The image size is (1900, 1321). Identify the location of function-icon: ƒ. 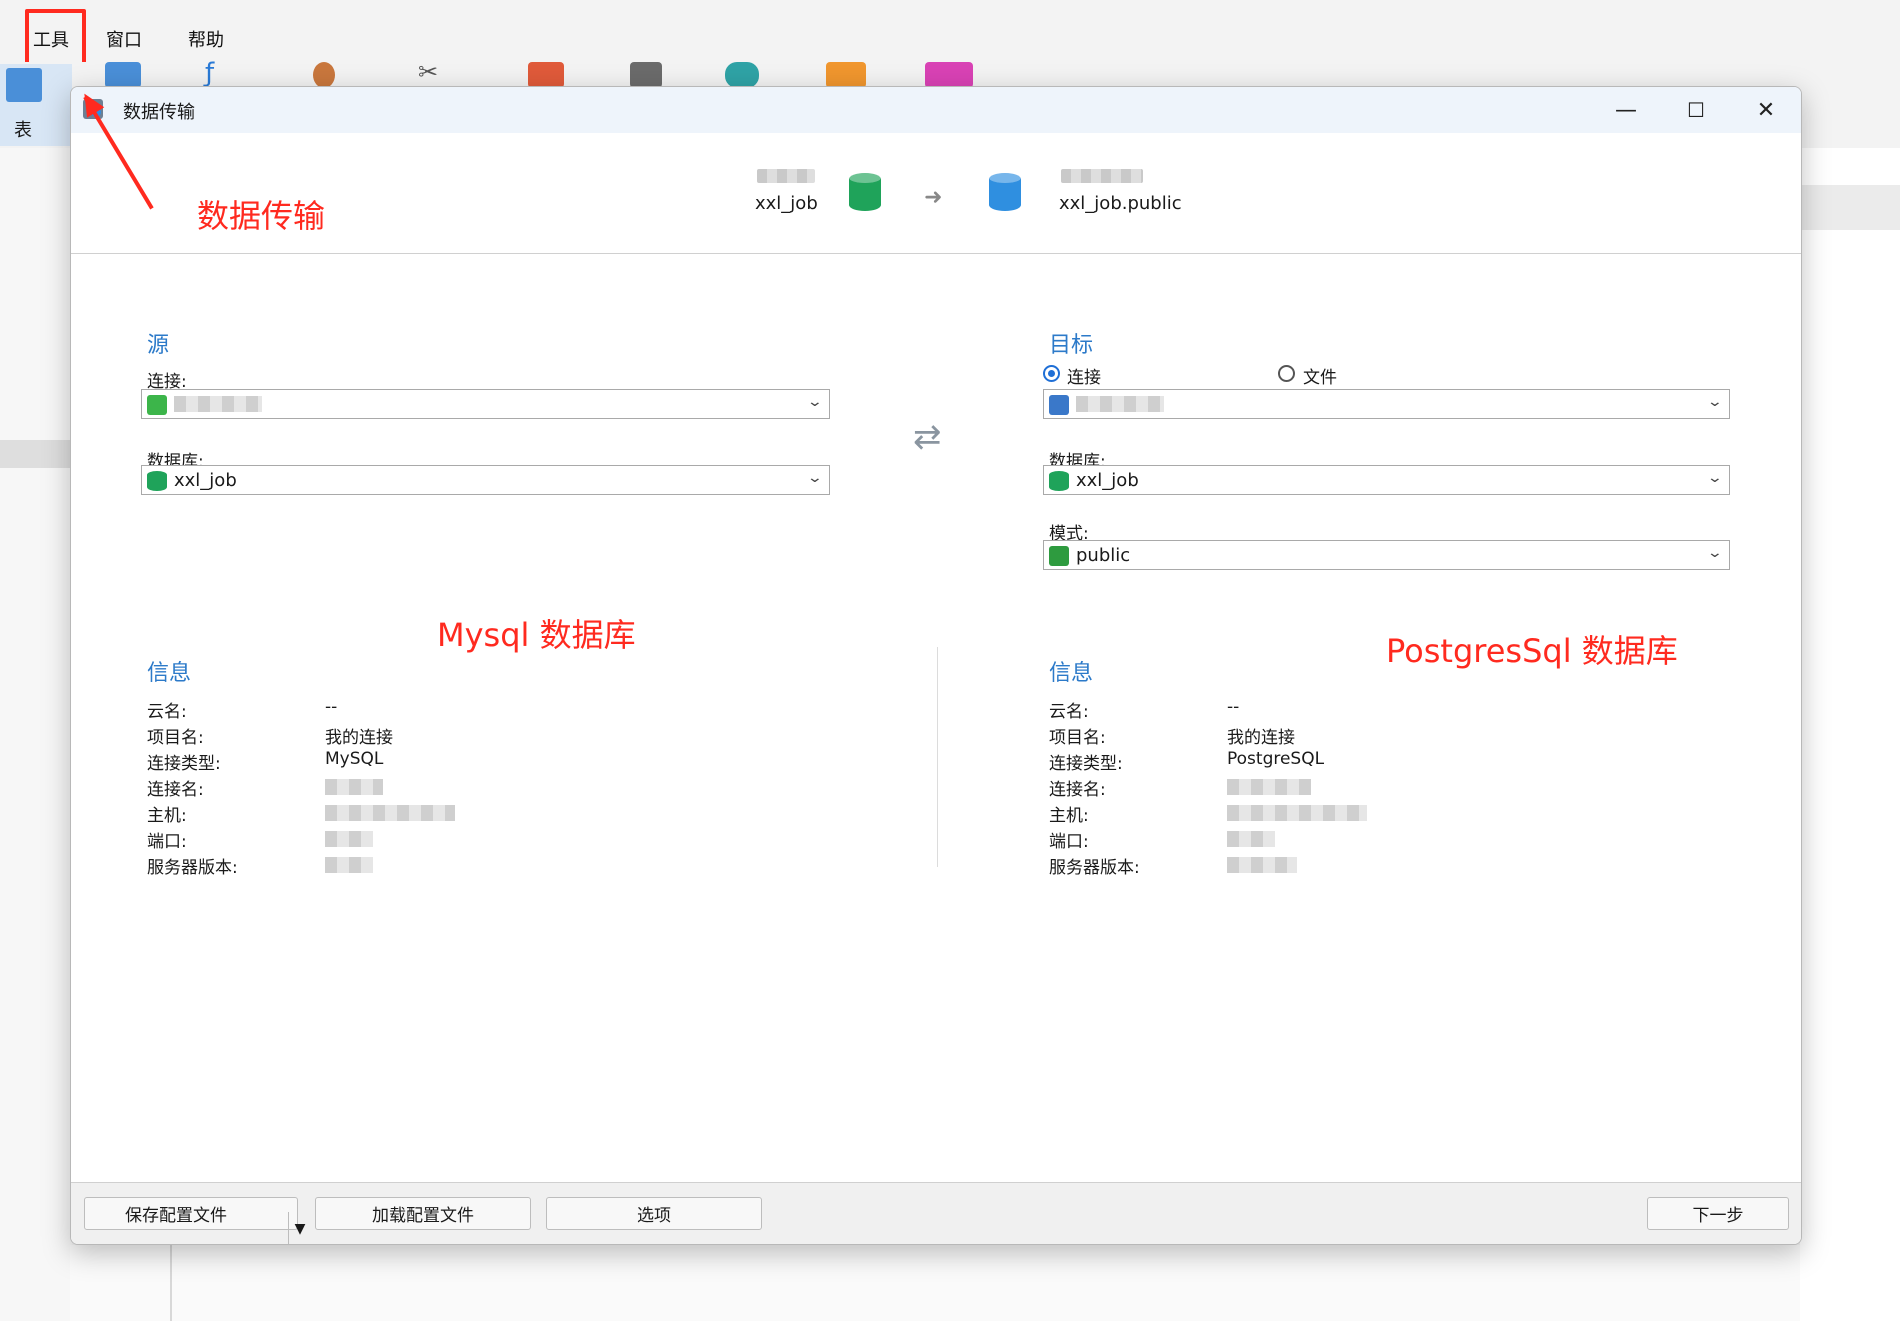
(223, 73).